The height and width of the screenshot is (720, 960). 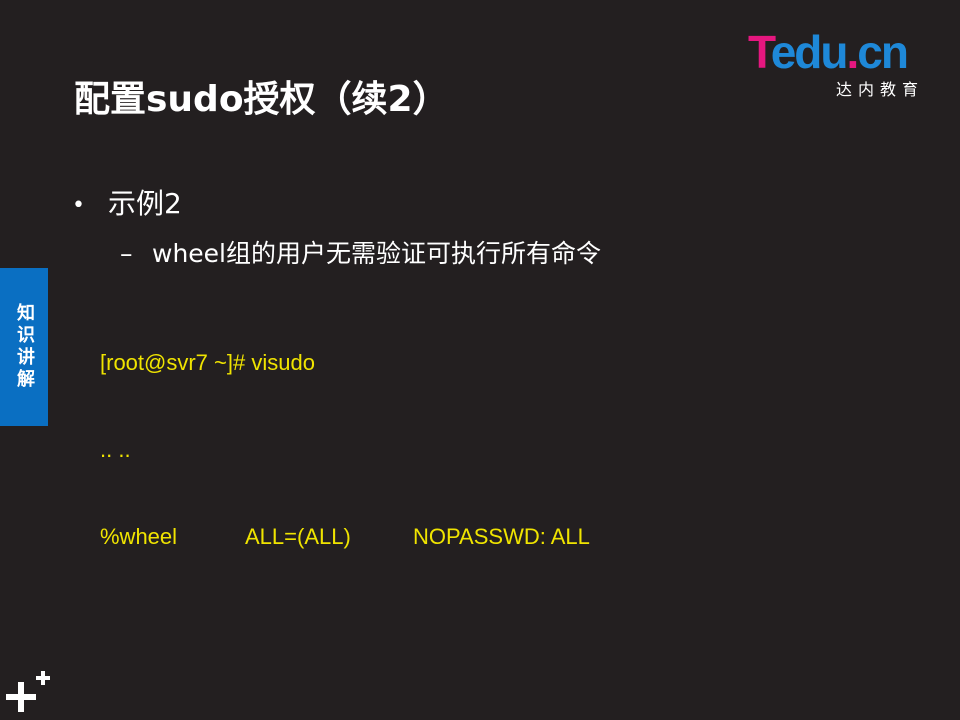 What do you see at coordinates (377, 253) in the screenshot?
I see `bullet-level2-text: wheel组的用户无需验证可执行所有命令` at bounding box center [377, 253].